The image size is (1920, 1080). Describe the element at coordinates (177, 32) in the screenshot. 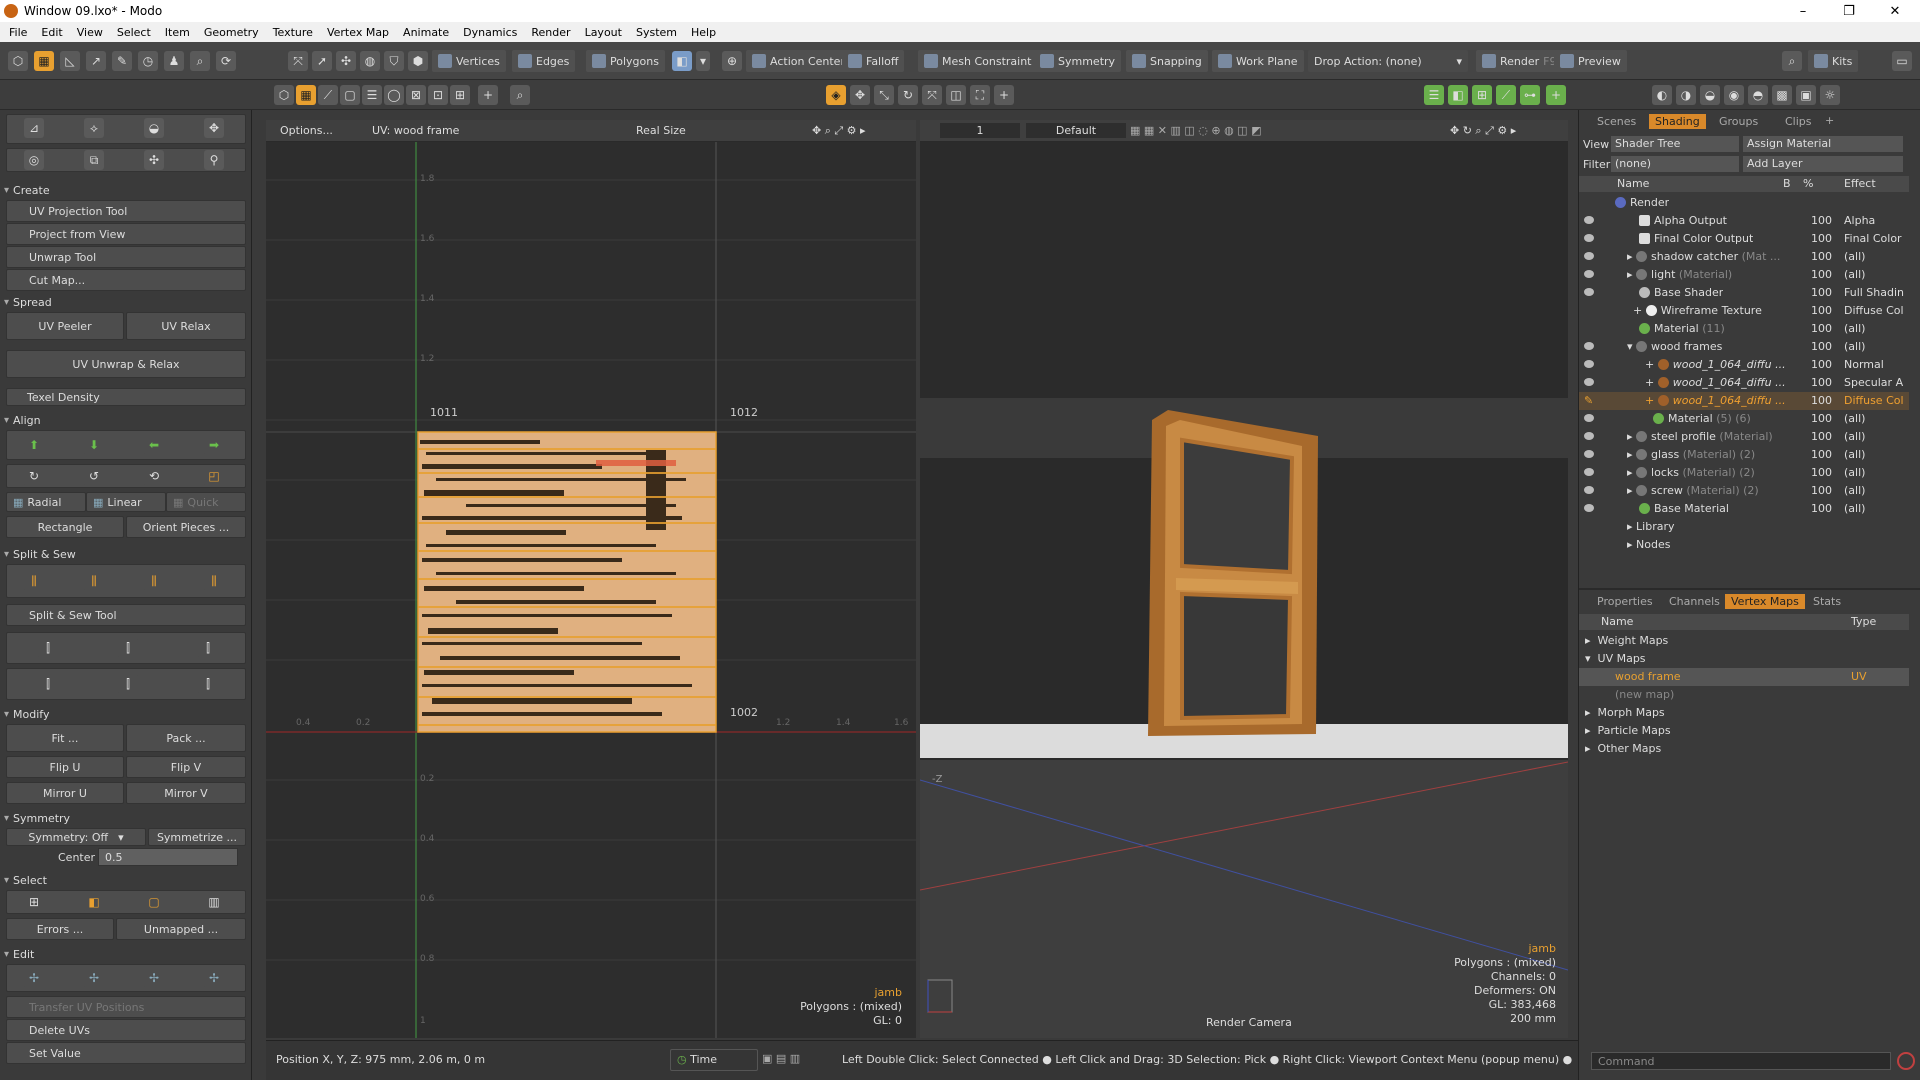

I see `menu-item: Item` at that location.